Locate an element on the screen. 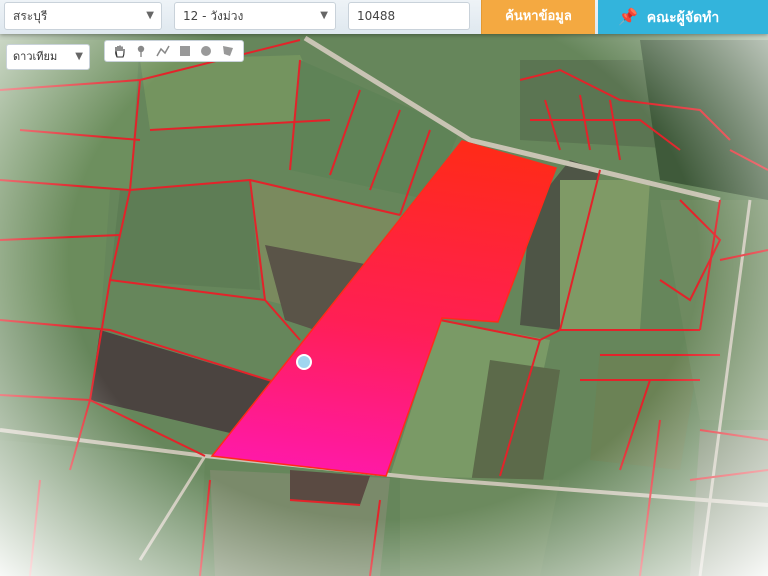 This screenshot has height=576, width=768. rectangle-icon is located at coordinates (185, 51).